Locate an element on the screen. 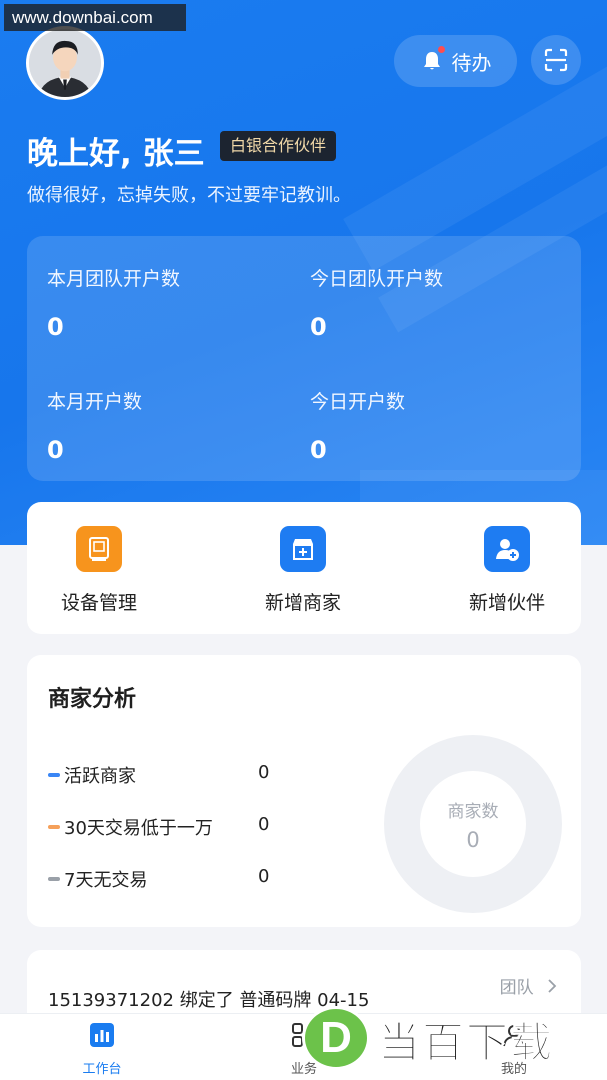 The width and height of the screenshot is (607, 1080). donut-label: 商家数 is located at coordinates (473, 812).